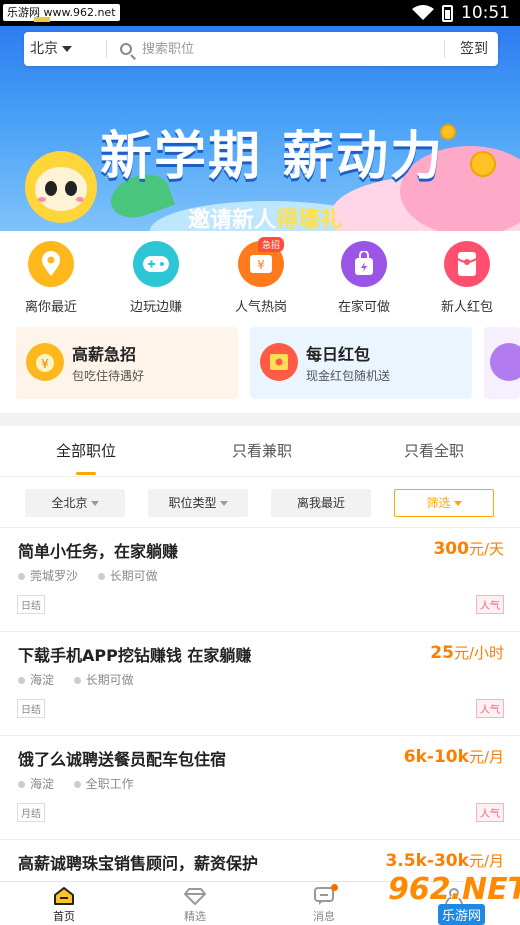 This screenshot has height=925, width=520. Describe the element at coordinates (260, 580) in the screenshot. I see `job-card: 简单小任务，在家躺赚 300元/天 莞城罗沙 长期可做 日结 人气` at that location.